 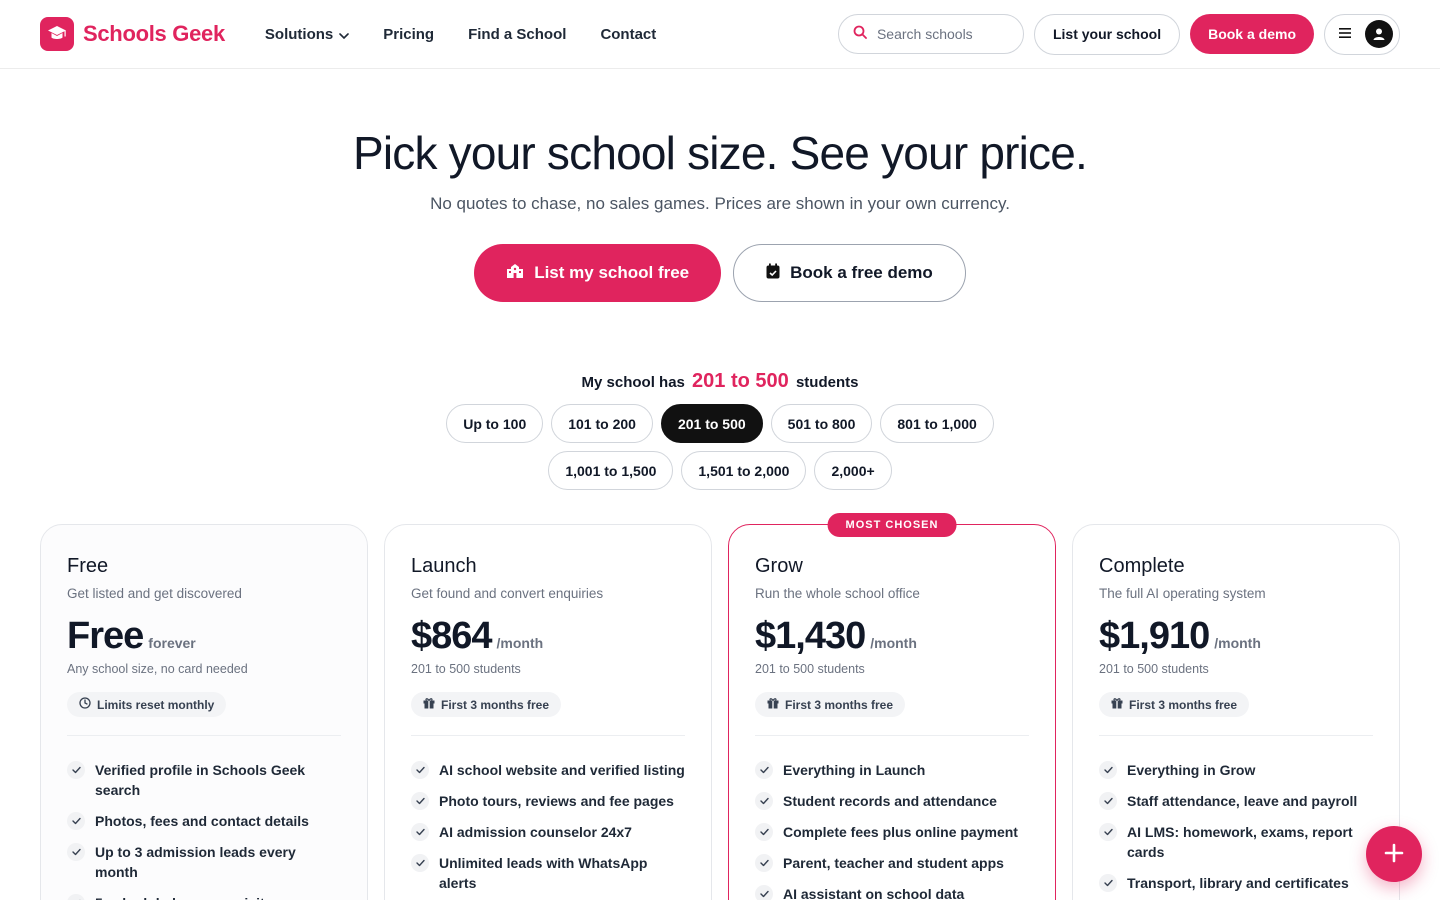 What do you see at coordinates (602, 423) in the screenshot?
I see `size-option-101-to-200: 101 to 200` at bounding box center [602, 423].